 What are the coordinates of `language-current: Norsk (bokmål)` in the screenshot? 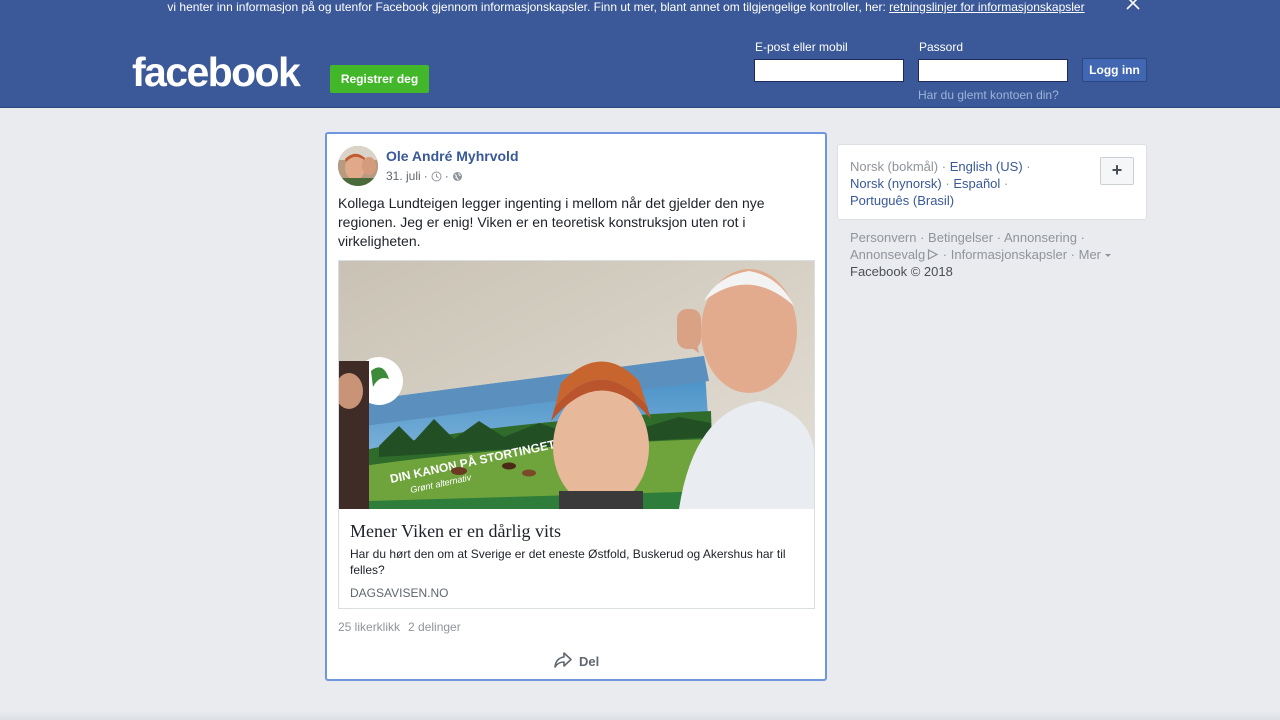 It's located at (894, 166).